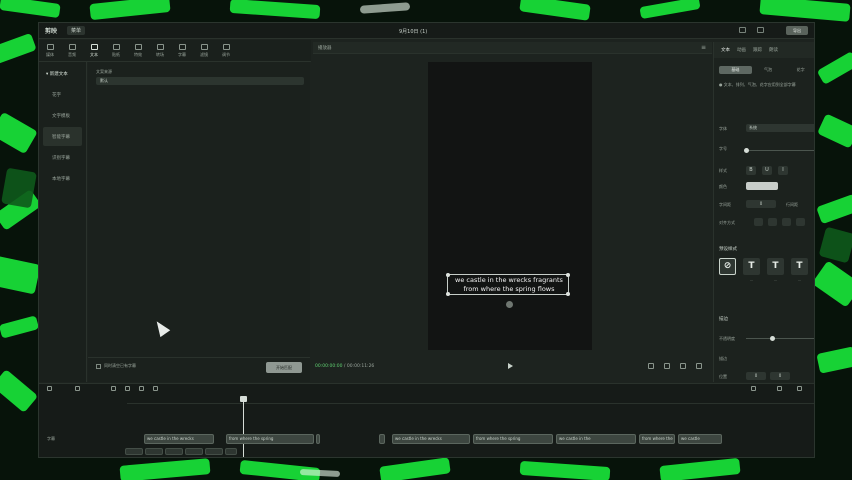 This screenshot has width=852, height=480. I want to click on resize-handle-tr, so click(568, 275).